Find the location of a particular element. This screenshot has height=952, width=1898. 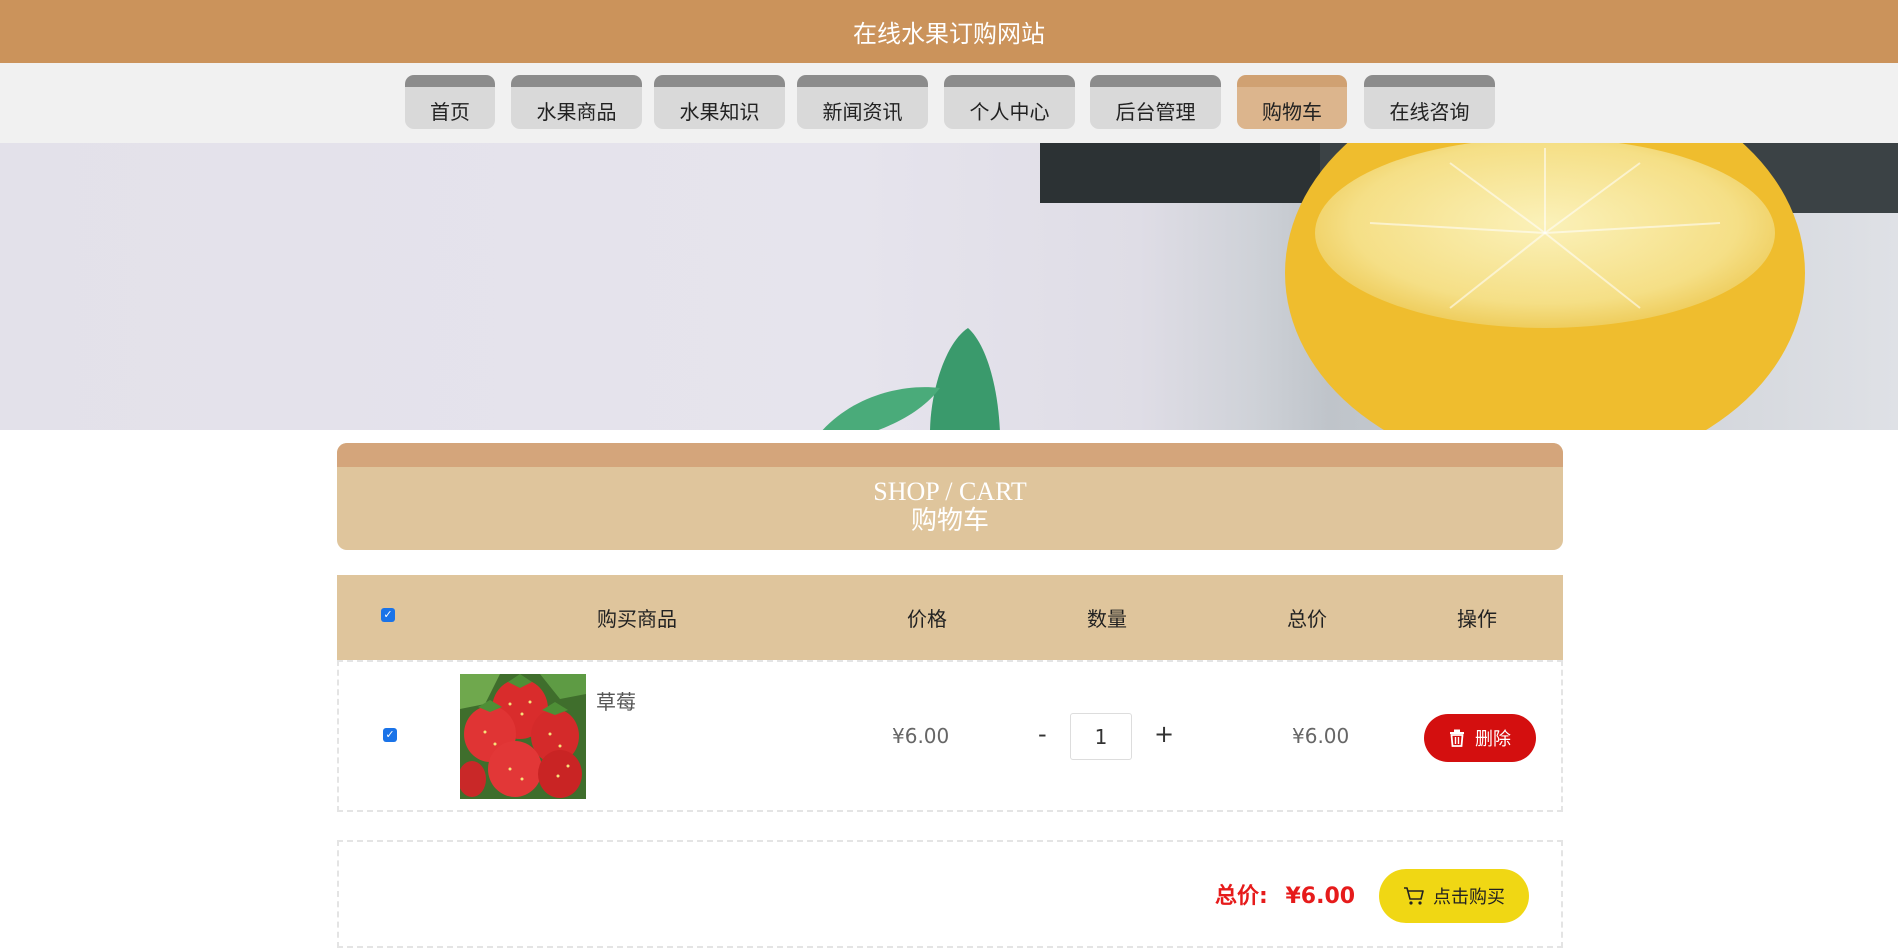

item-price: ¥6.00 is located at coordinates (921, 736).